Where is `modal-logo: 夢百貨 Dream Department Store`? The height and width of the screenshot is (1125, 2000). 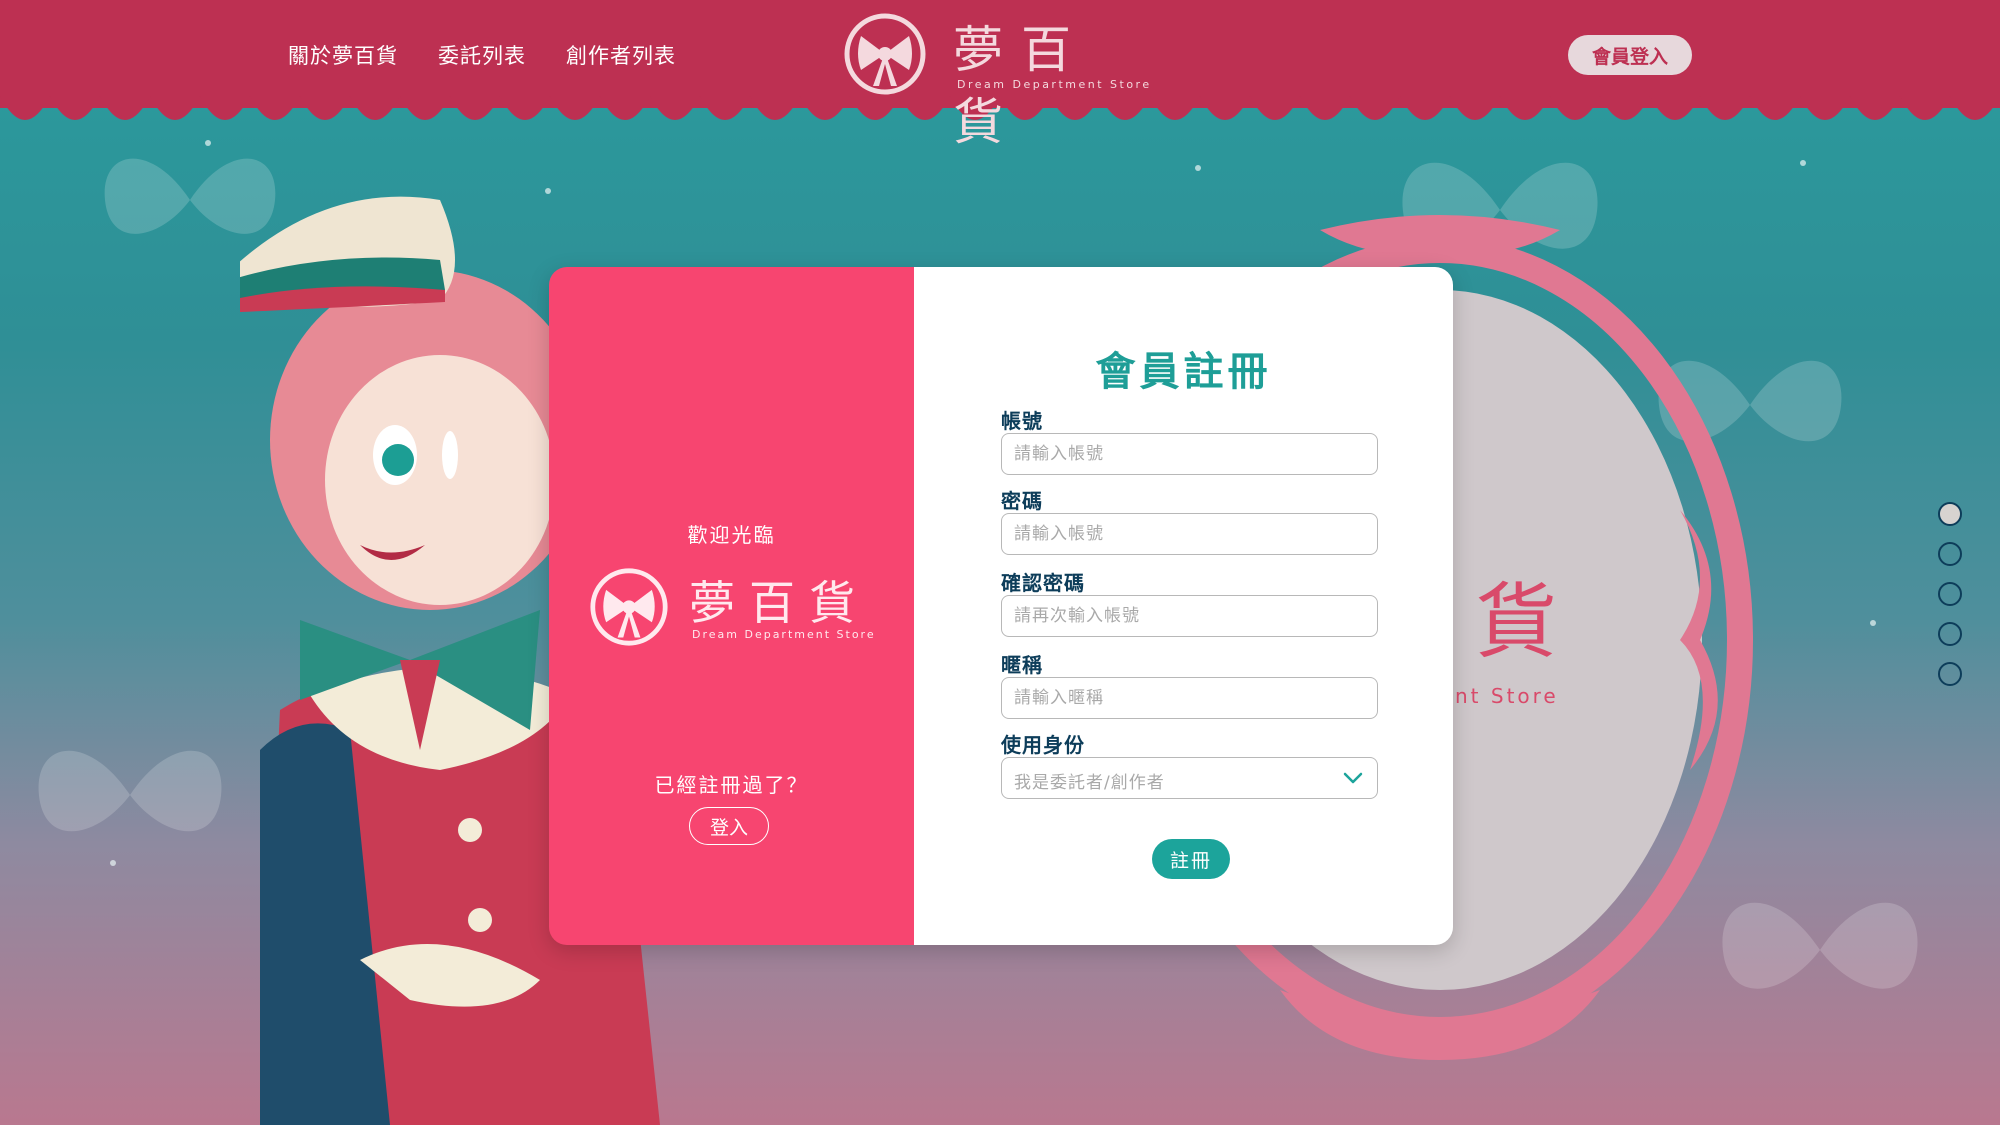
modal-logo: 夢百貨 Dream Department Store is located at coordinates (734, 612).